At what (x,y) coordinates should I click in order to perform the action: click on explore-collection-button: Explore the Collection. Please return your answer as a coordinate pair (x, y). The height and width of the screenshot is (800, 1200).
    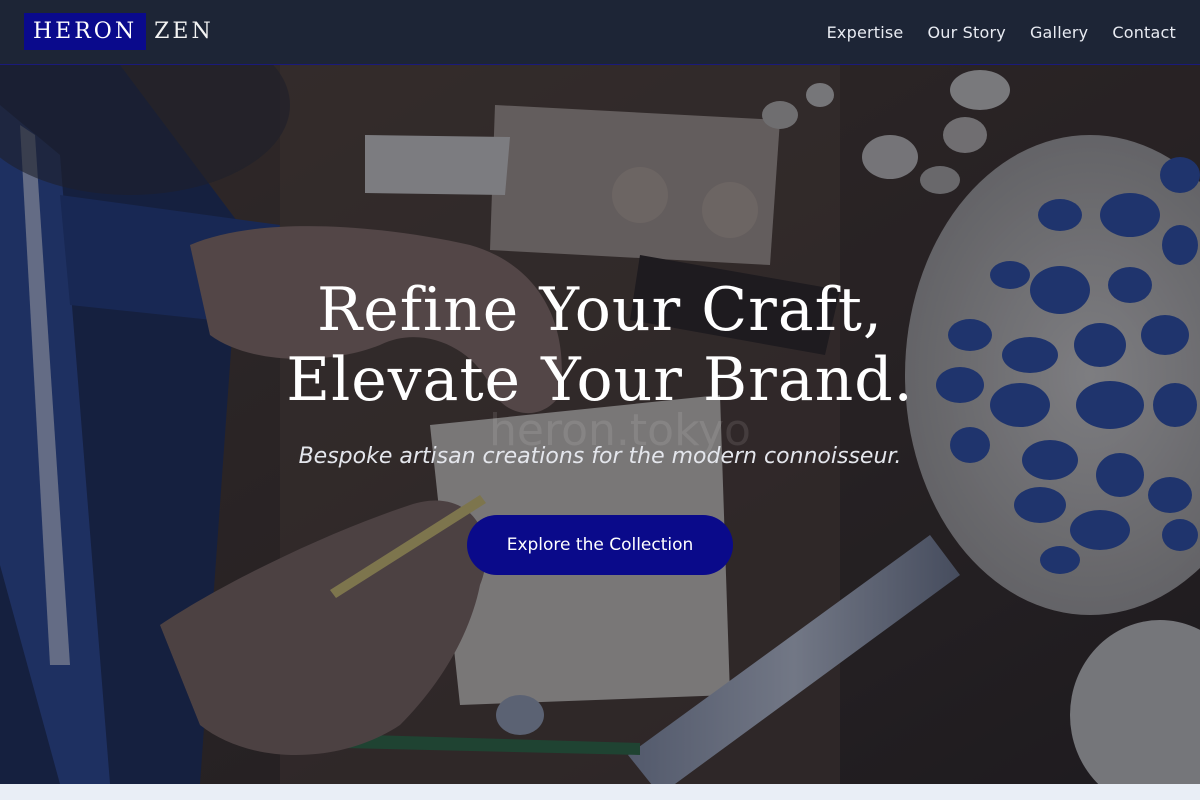
    Looking at the image, I should click on (600, 545).